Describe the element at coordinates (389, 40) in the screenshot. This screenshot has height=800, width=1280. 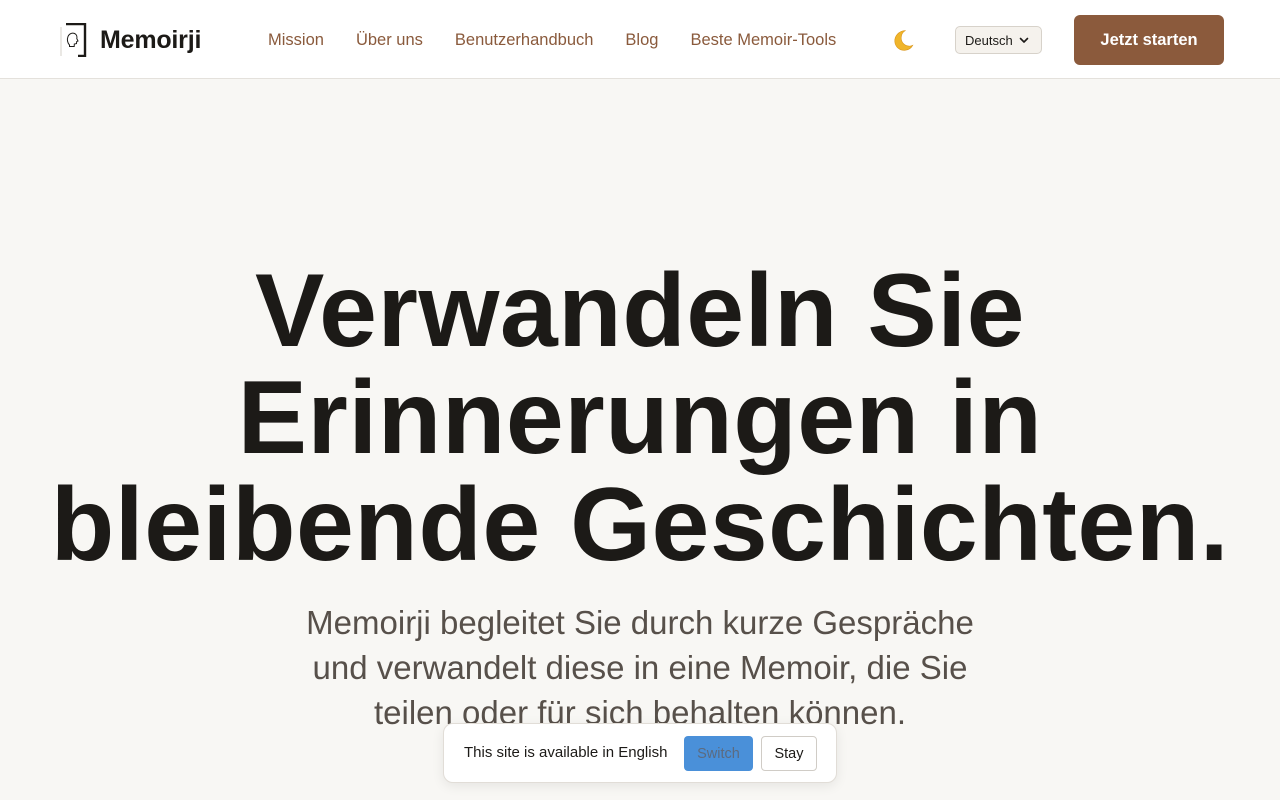
I see `nav-link-about: Über uns` at that location.